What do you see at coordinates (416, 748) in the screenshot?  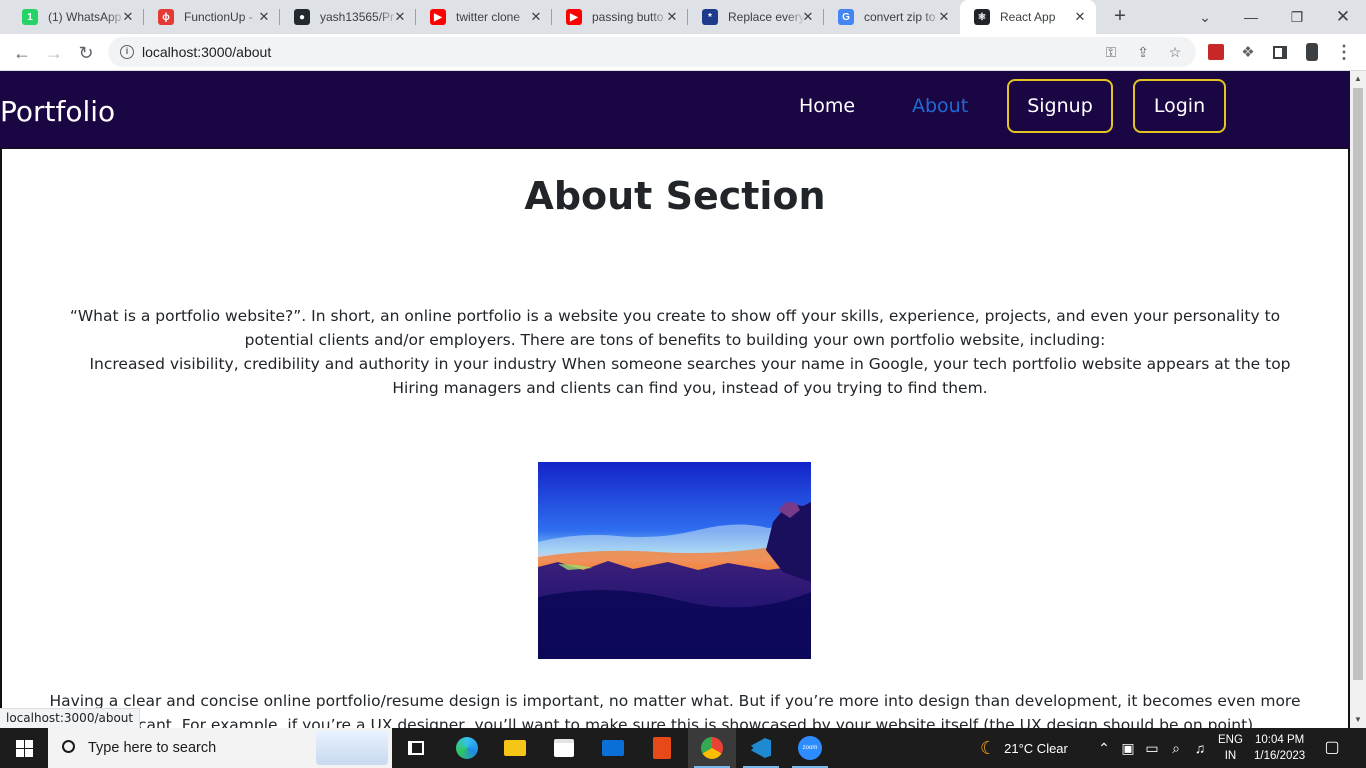 I see `task-view-icon` at bounding box center [416, 748].